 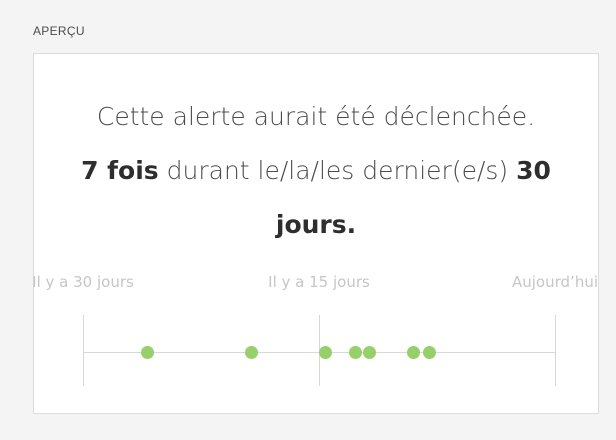 I want to click on timeline-tick-label: Il y a 15 jours, so click(x=319, y=282).